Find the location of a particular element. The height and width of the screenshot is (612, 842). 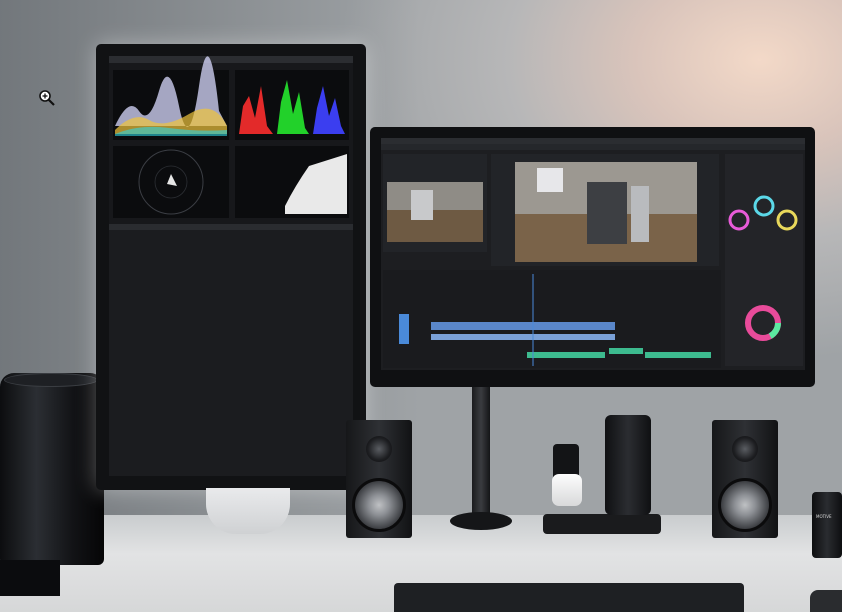

right-speaker-woofer is located at coordinates (745, 505).